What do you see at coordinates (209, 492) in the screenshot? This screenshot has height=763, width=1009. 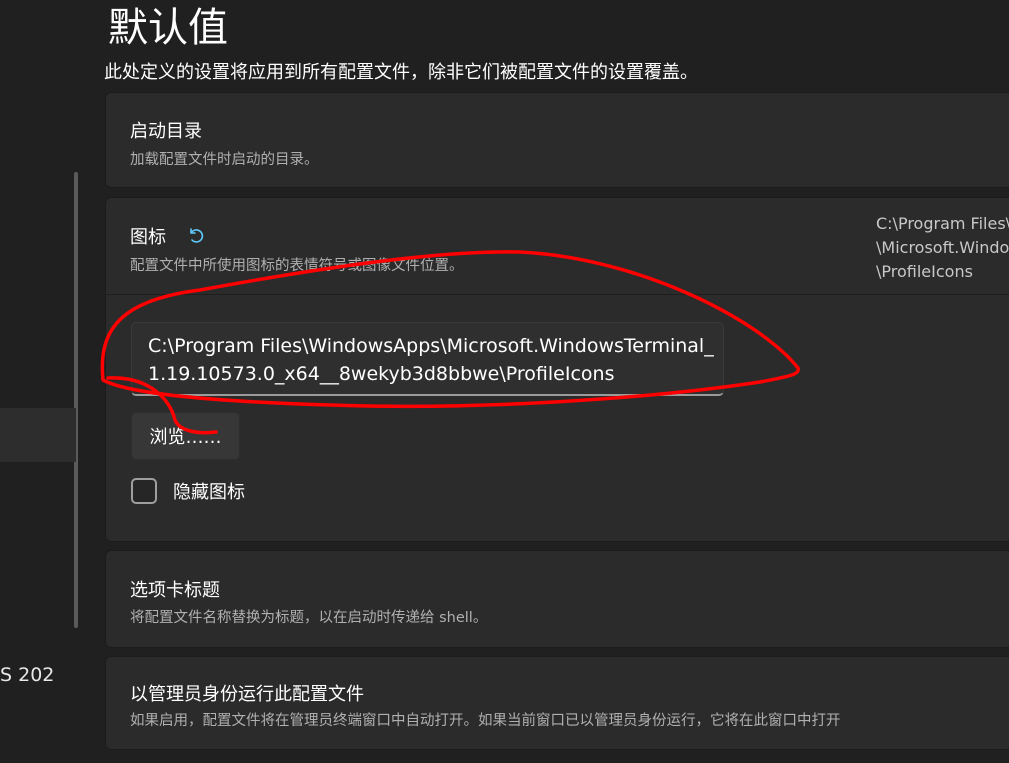 I see `hide-icon-label: 隐藏图标` at bounding box center [209, 492].